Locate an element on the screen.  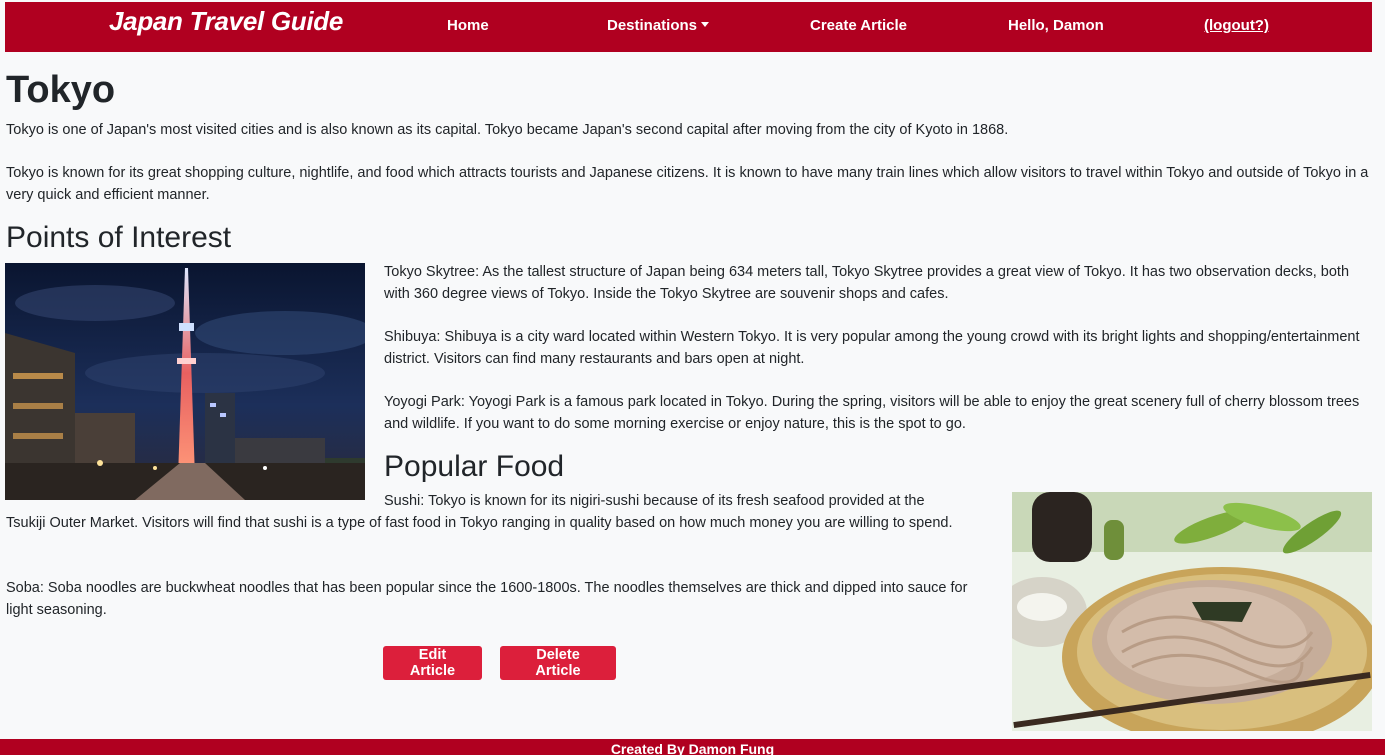
delete-article-button: Delete Article is located at coordinates (558, 663).